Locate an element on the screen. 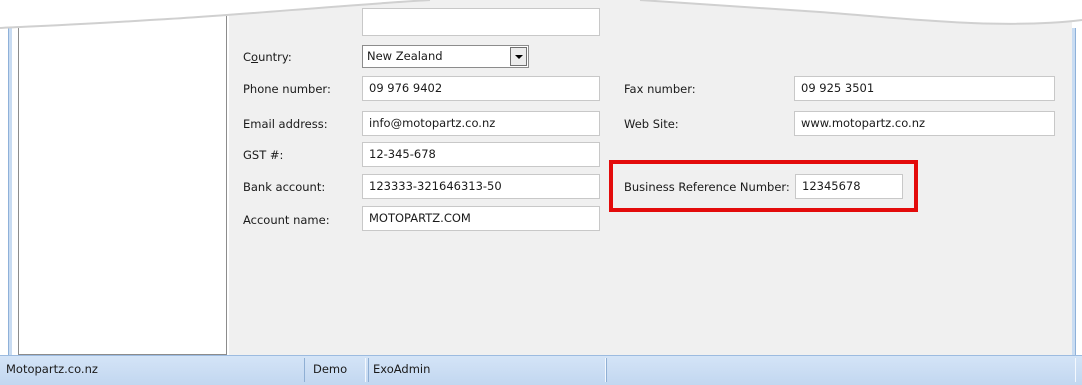 The height and width of the screenshot is (385, 1082). website-label: Web Site: is located at coordinates (651, 124).